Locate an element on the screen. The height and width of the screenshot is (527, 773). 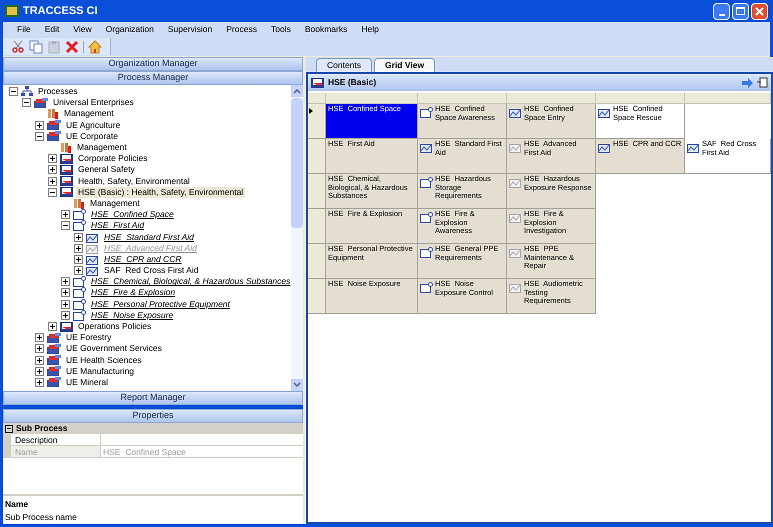
tree-item: HSE Fire & Explosion is located at coordinates (133, 292).